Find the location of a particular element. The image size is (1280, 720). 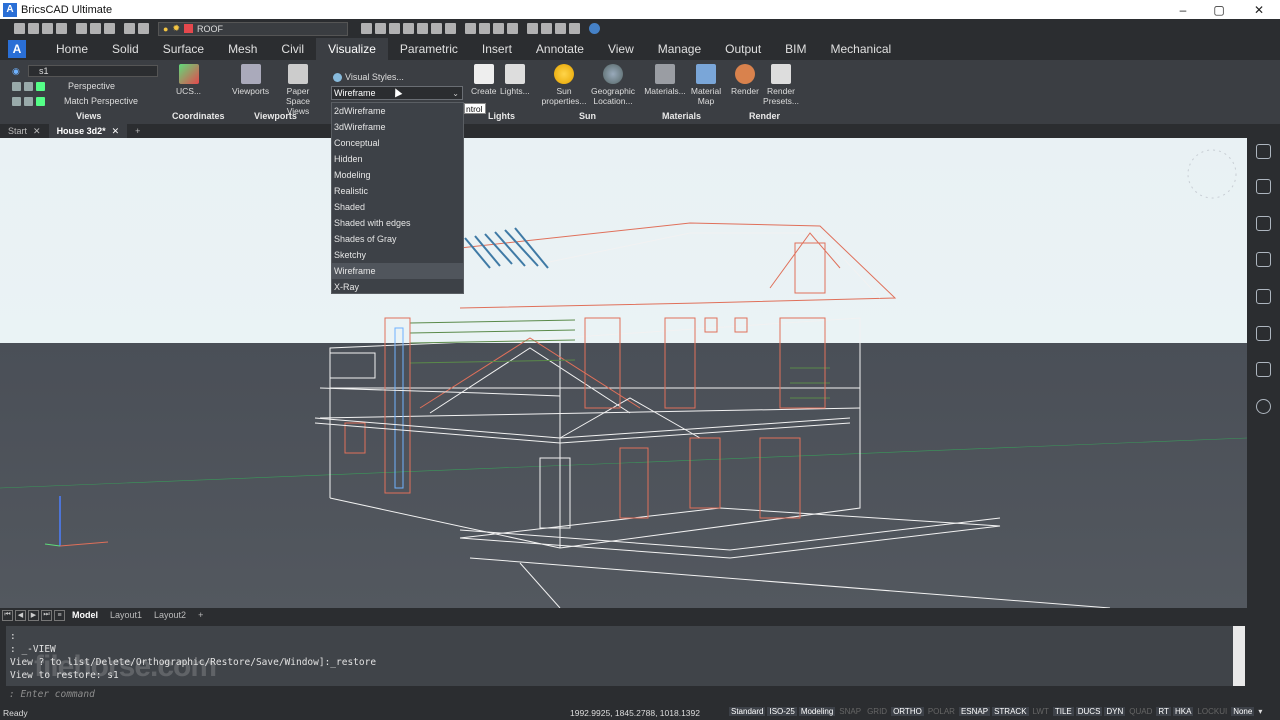

tab-insert: Insert is located at coordinates (497, 49).